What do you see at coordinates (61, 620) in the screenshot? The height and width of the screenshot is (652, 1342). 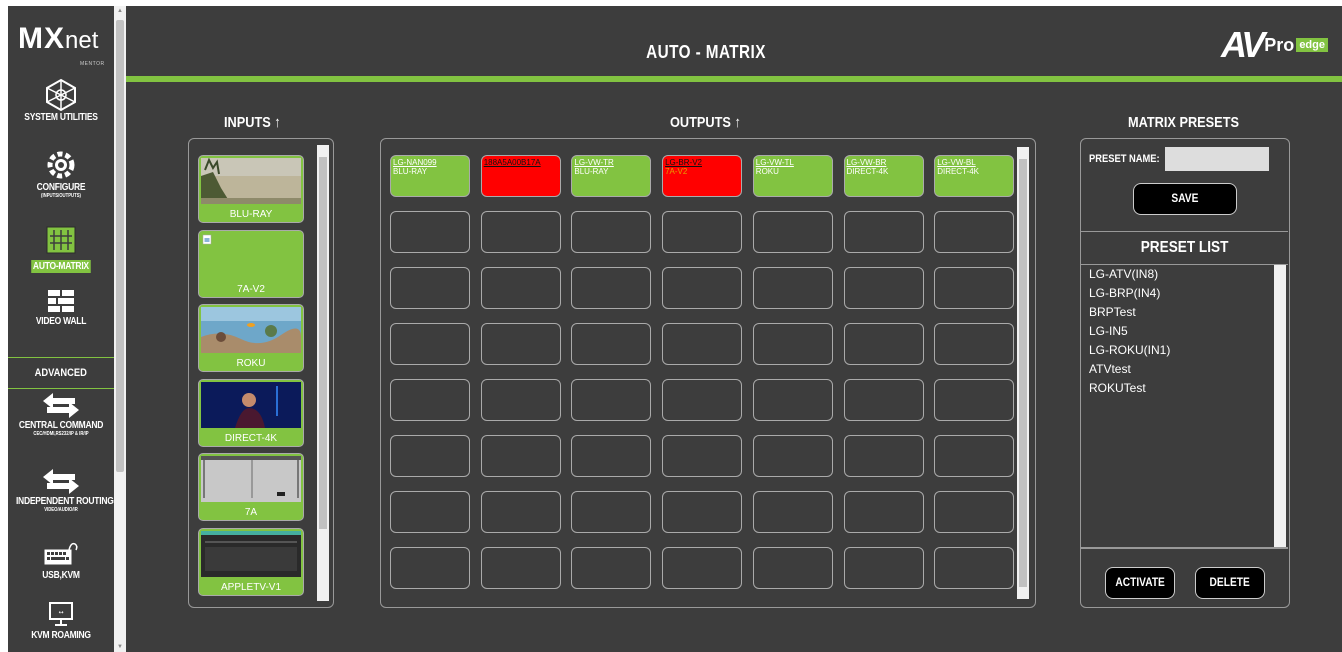 I see `nav-kvm-roaming: ↔ KVM ROAMING` at bounding box center [61, 620].